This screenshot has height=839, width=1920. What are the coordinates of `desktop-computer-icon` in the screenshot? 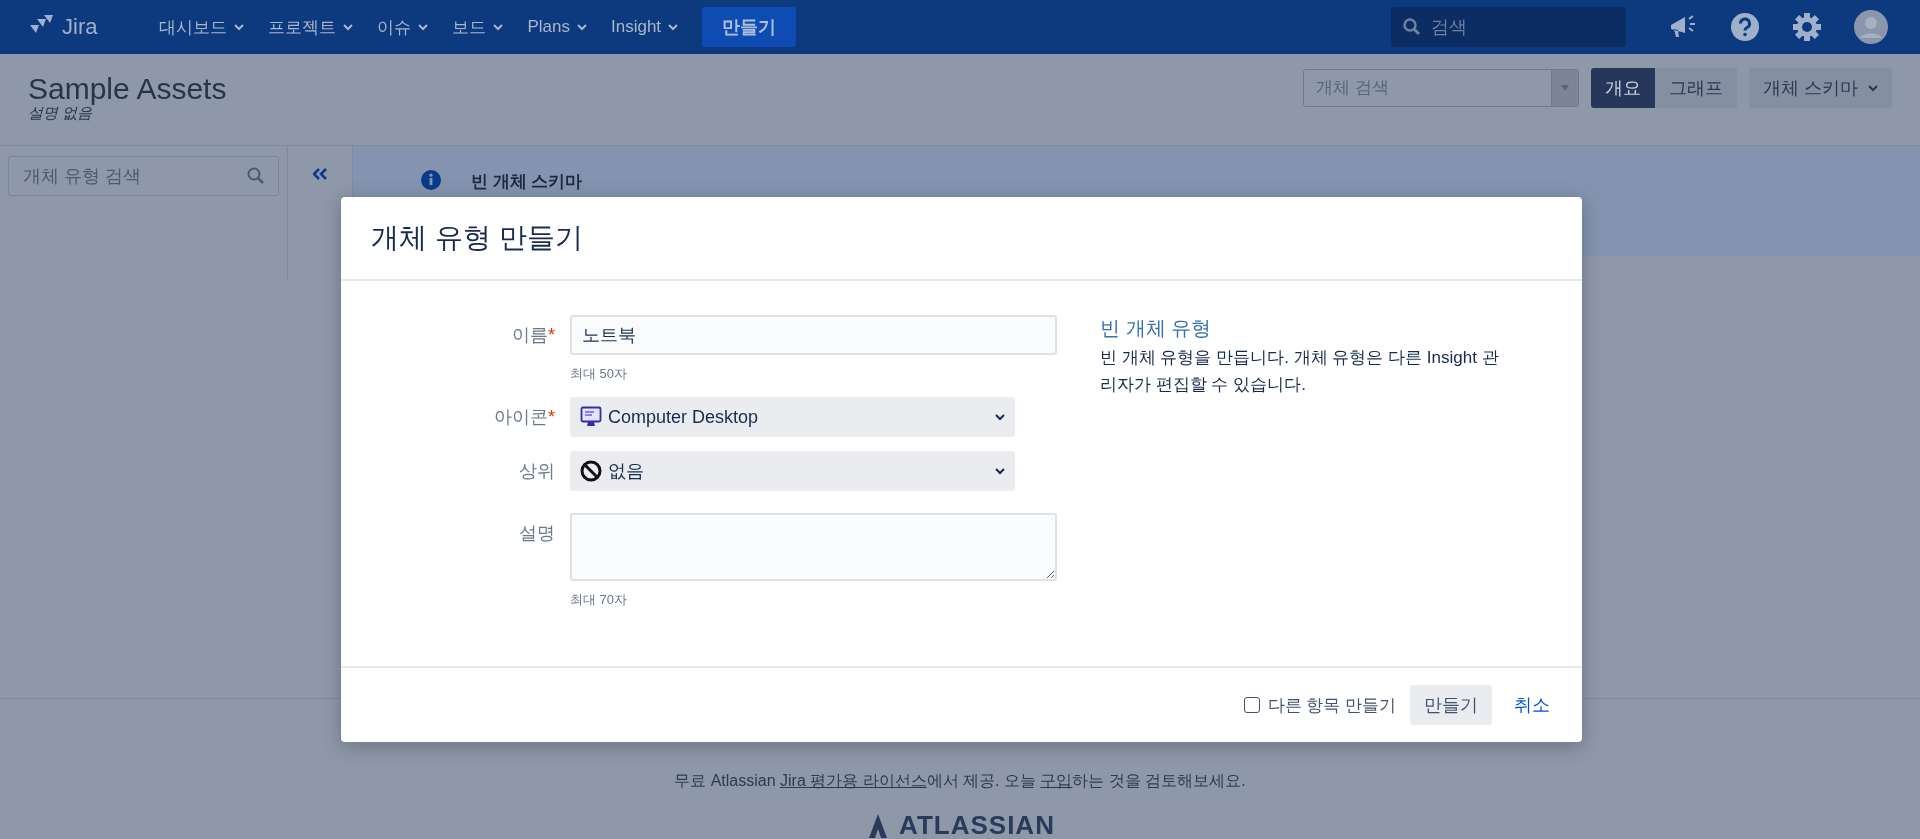 It's located at (591, 417).